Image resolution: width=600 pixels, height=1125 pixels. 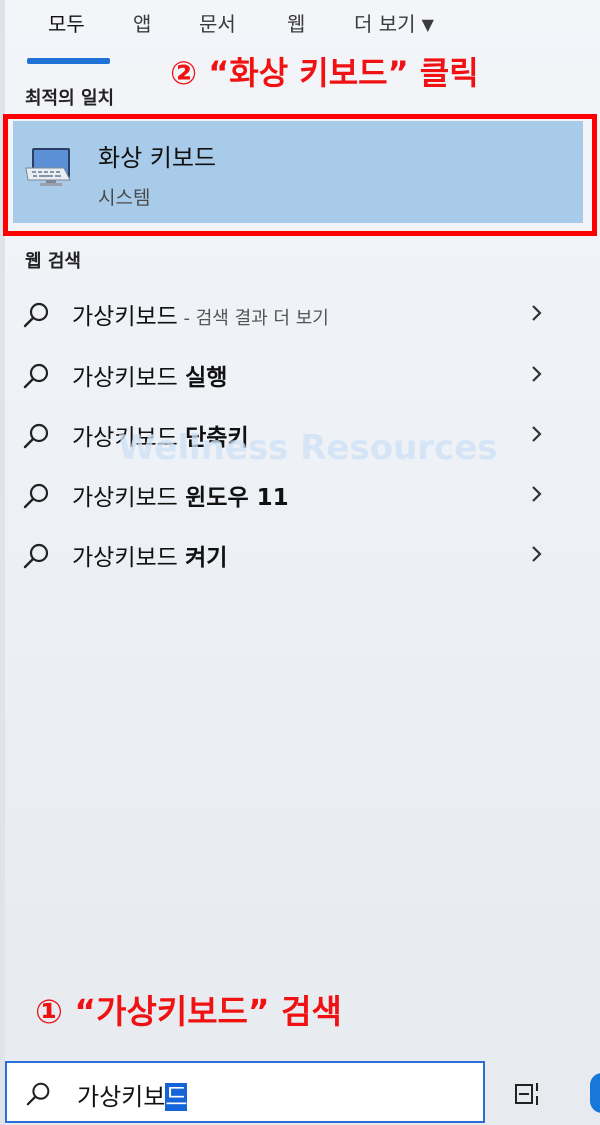 What do you see at coordinates (427, 24) in the screenshot?
I see `caret-down-icon: ▼` at bounding box center [427, 24].